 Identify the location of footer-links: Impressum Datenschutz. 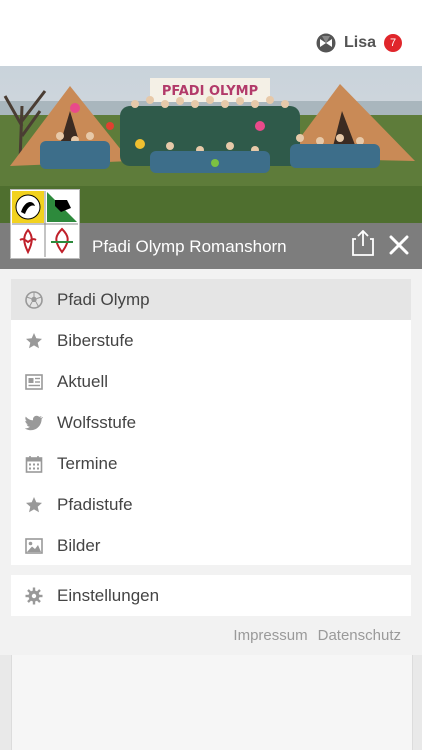
(317, 635).